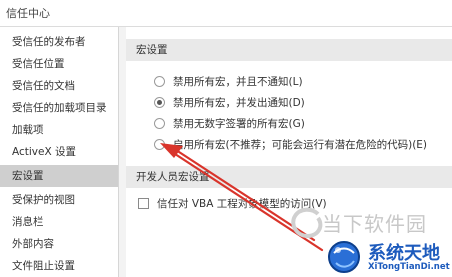  What do you see at coordinates (344, 257) in the screenshot?
I see `globe-logo-icon` at bounding box center [344, 257].